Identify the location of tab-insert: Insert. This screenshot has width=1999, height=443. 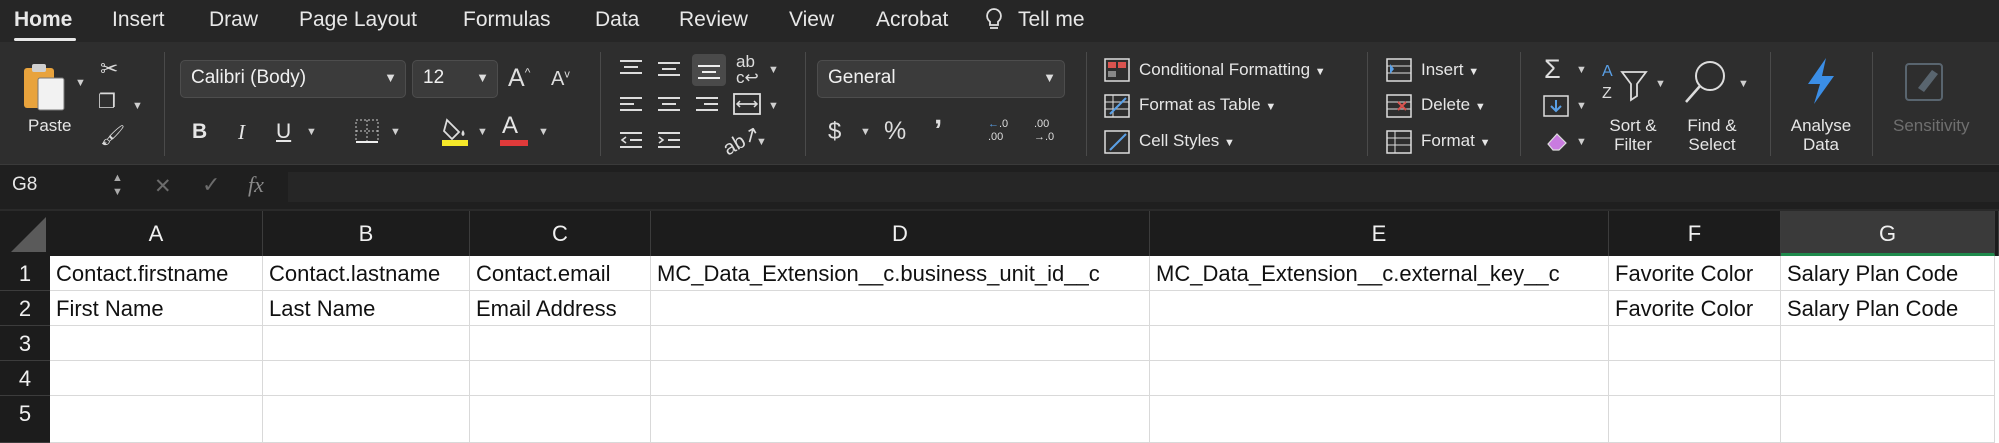
(138, 20).